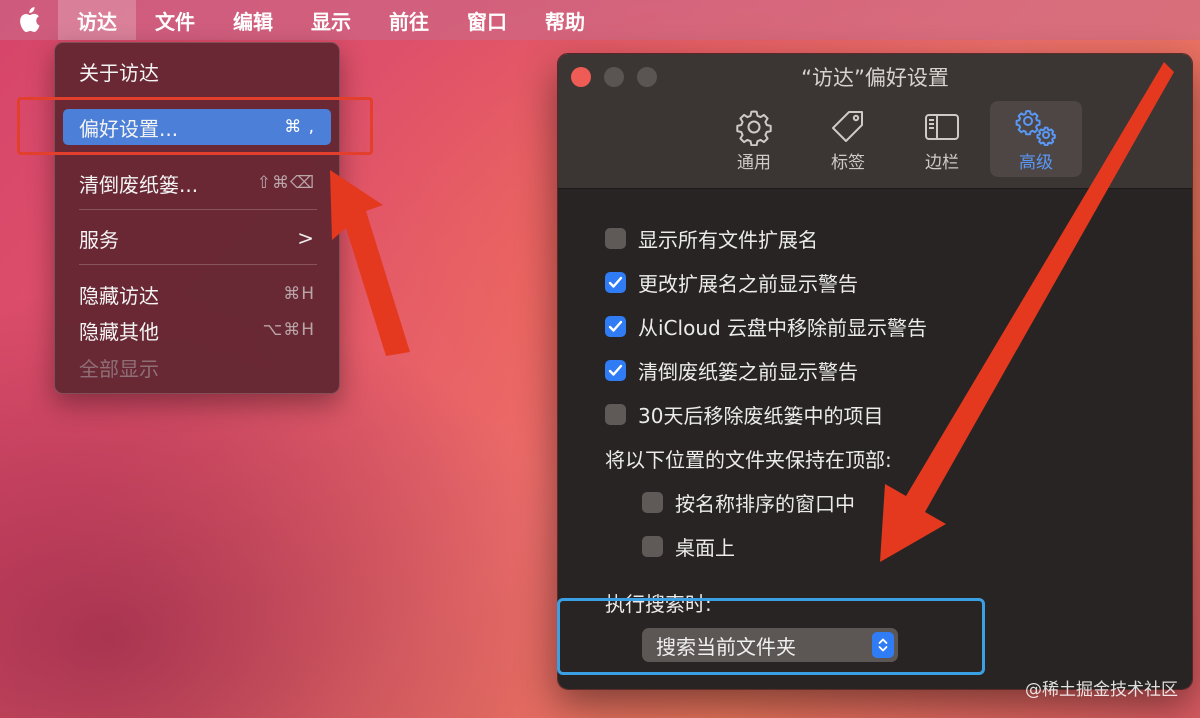 The image size is (1200, 718). What do you see at coordinates (99, 239) in the screenshot?
I see `menu-item-label: 服务` at bounding box center [99, 239].